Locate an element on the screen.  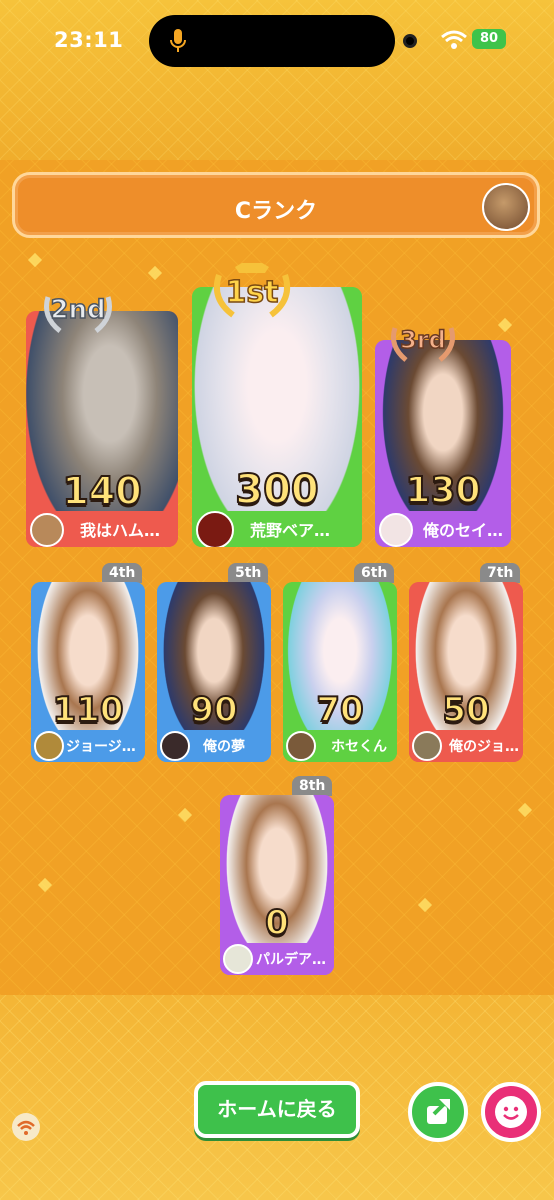
player-name: 俺の夢 is located at coordinates (224, 747).